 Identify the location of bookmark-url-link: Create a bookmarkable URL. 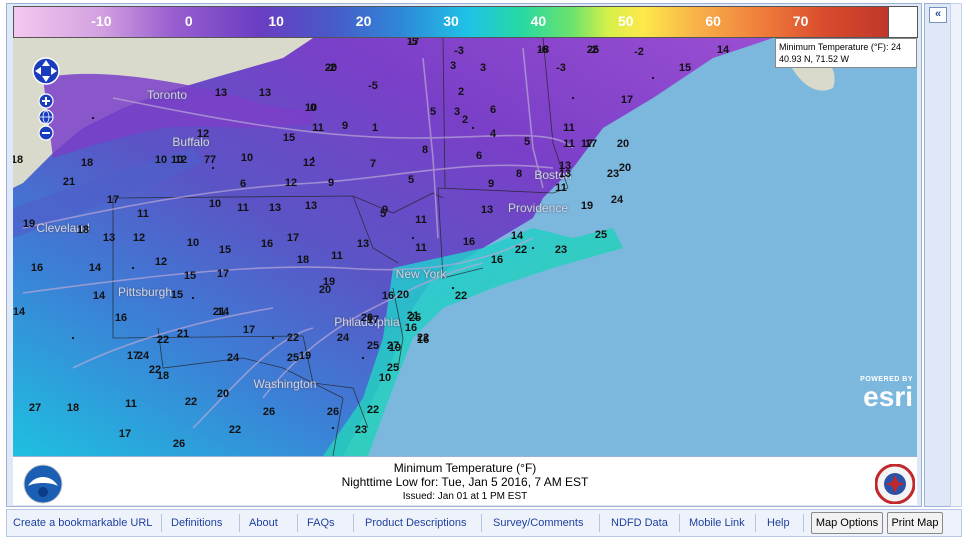
(82, 523).